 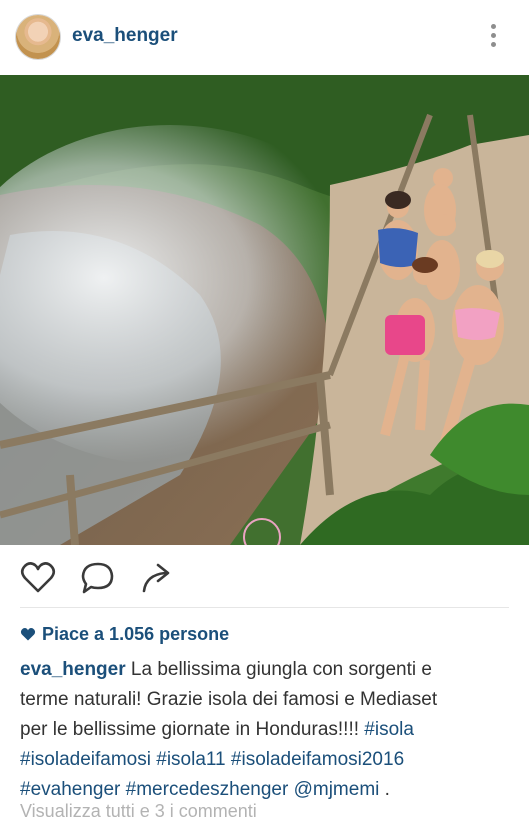 What do you see at coordinates (207, 789) in the screenshot?
I see `hashtag: #mercedeszhenger` at bounding box center [207, 789].